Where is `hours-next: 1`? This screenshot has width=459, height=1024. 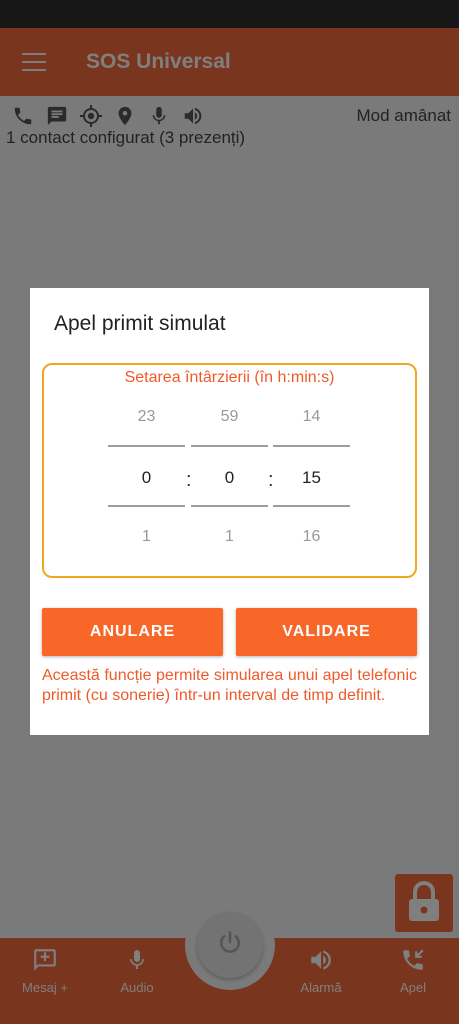 hours-next: 1 is located at coordinates (146, 537).